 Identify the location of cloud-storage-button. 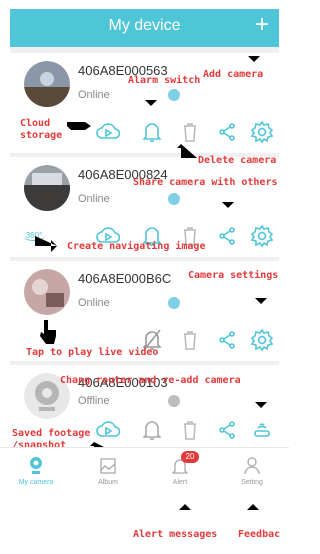
(108, 132).